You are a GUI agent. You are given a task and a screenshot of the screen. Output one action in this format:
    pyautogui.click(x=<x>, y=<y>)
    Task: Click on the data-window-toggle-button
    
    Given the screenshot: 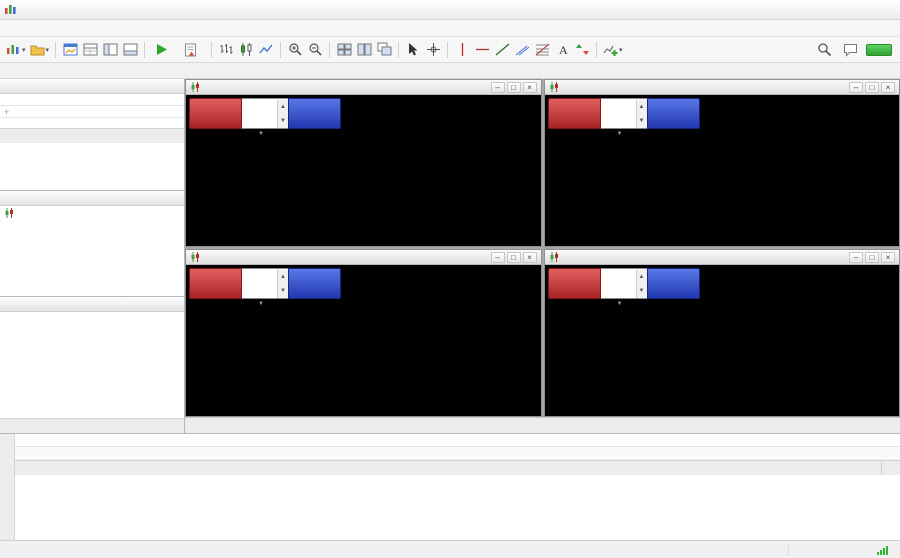 What is the action you would take?
    pyautogui.click(x=90, y=50)
    